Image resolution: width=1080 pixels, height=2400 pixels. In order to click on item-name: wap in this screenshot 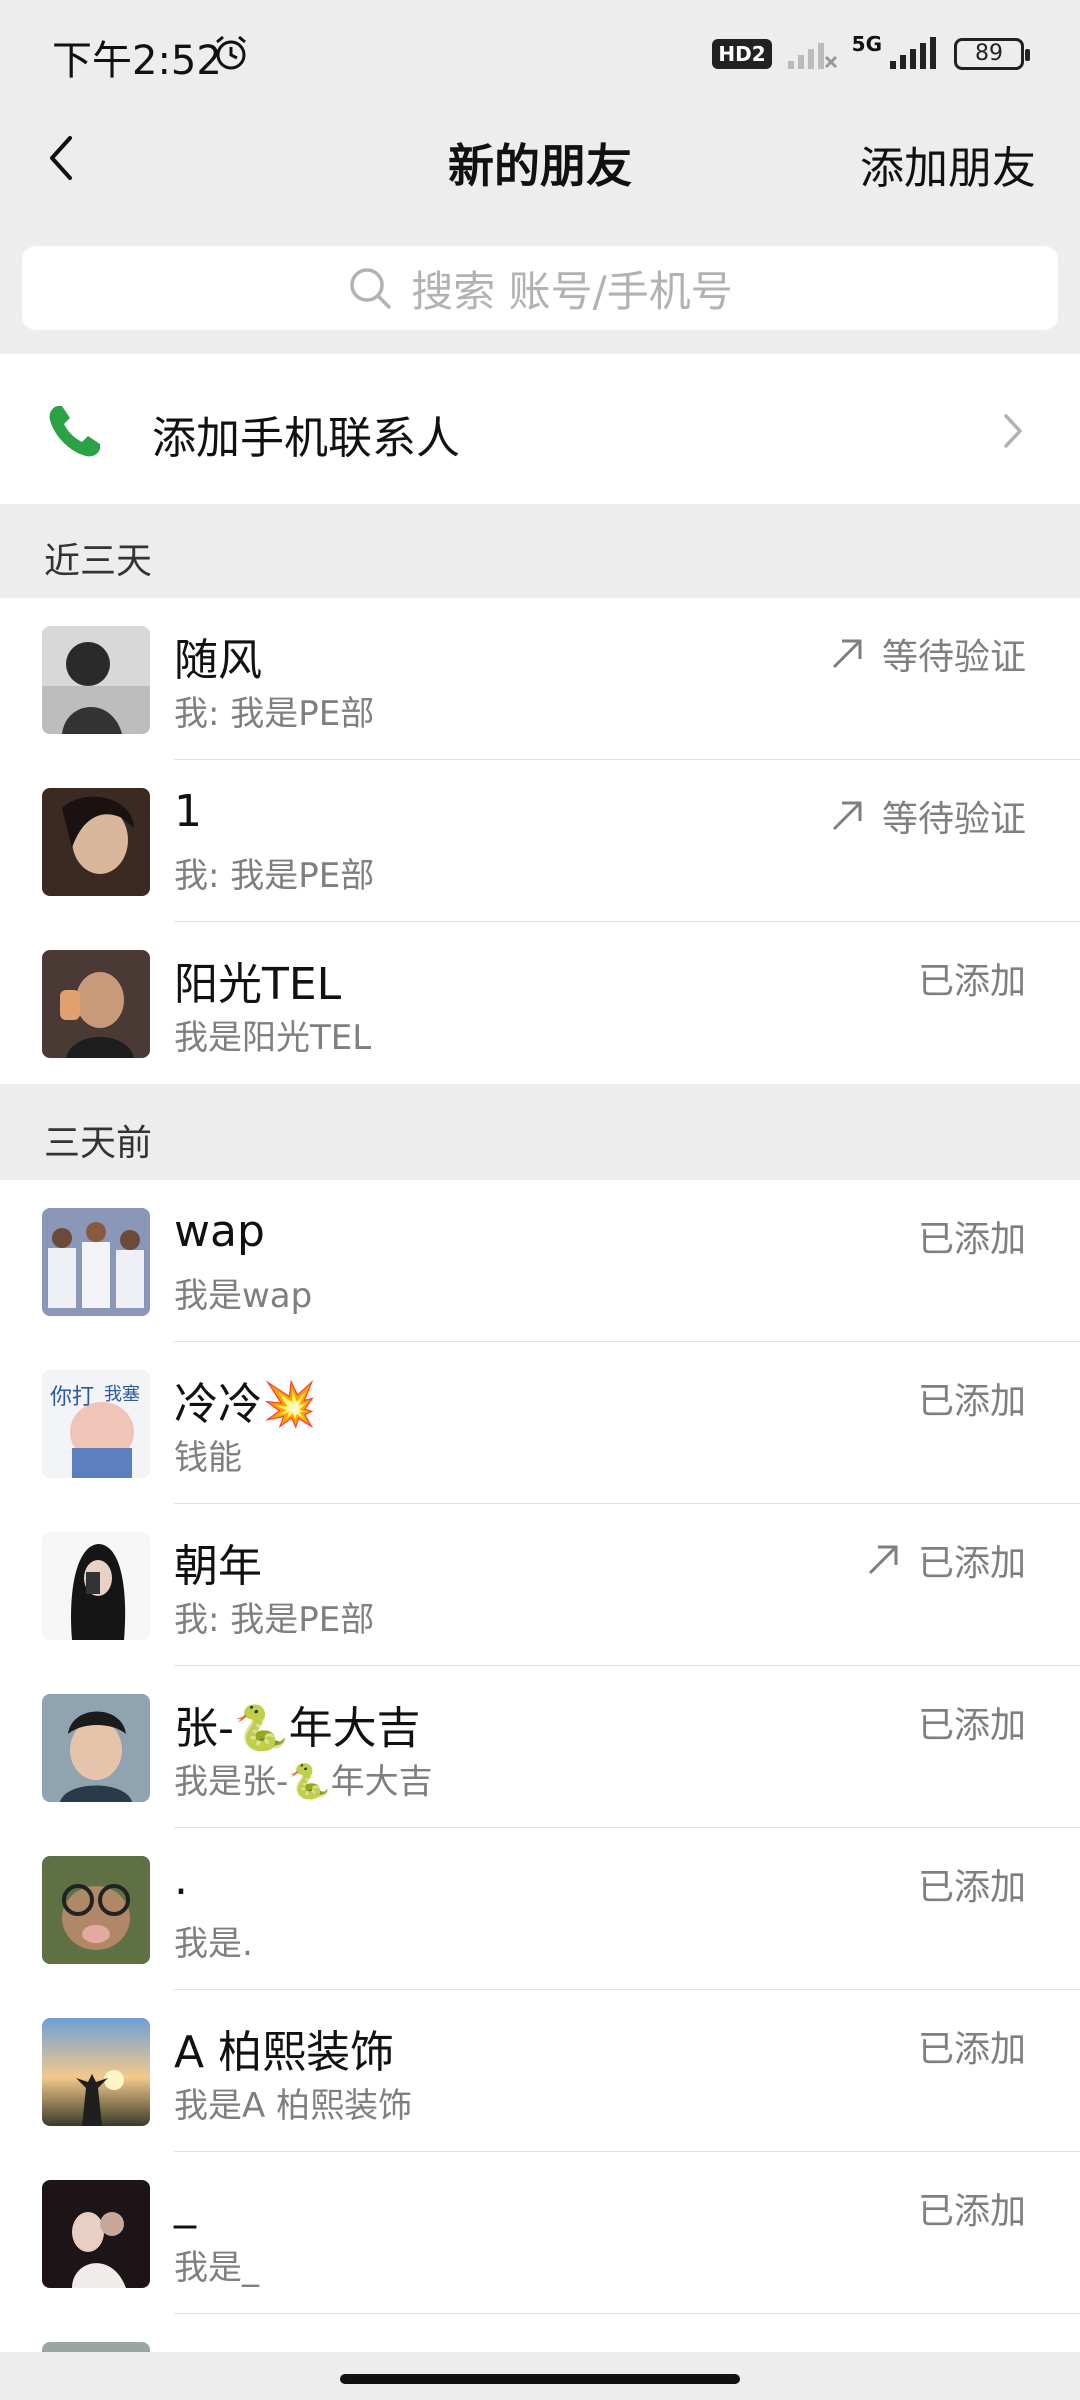, I will do `click(219, 1231)`.